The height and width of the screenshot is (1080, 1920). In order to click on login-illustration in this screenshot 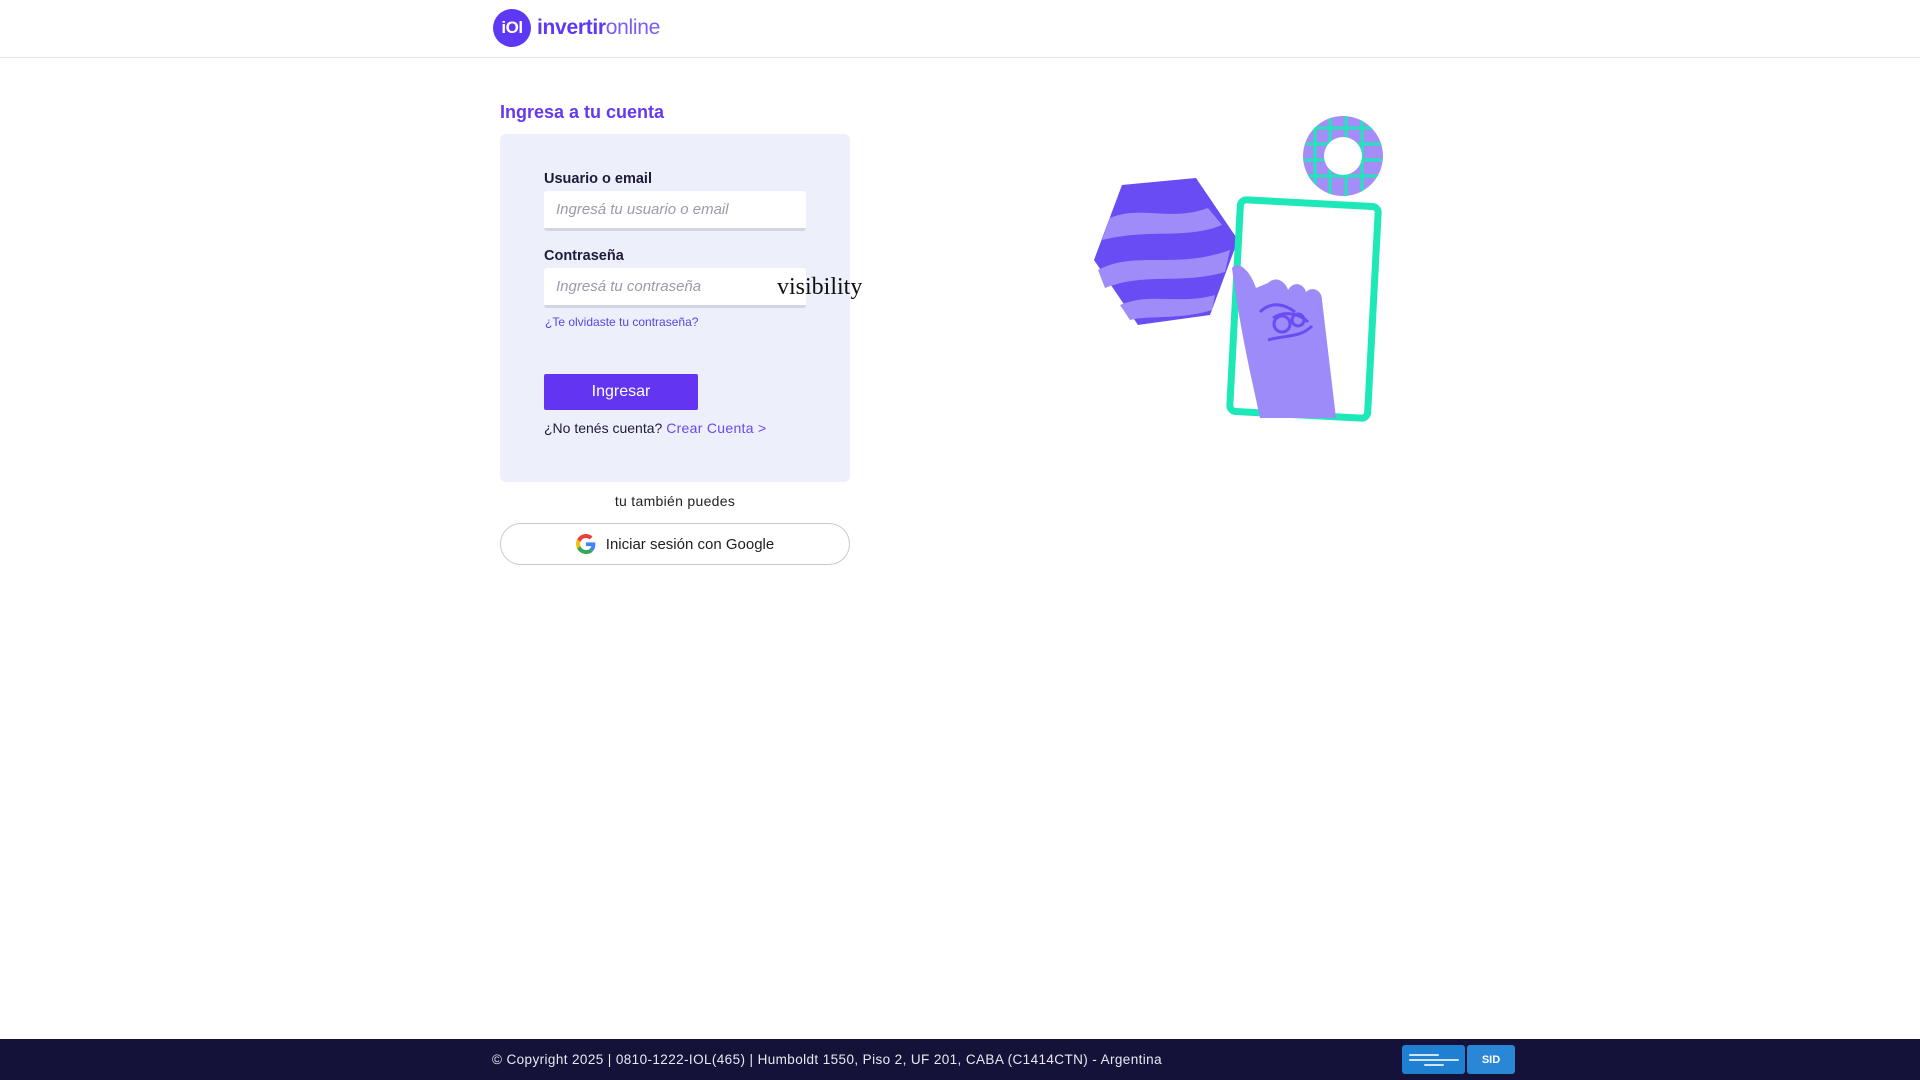, I will do `click(1238, 269)`.